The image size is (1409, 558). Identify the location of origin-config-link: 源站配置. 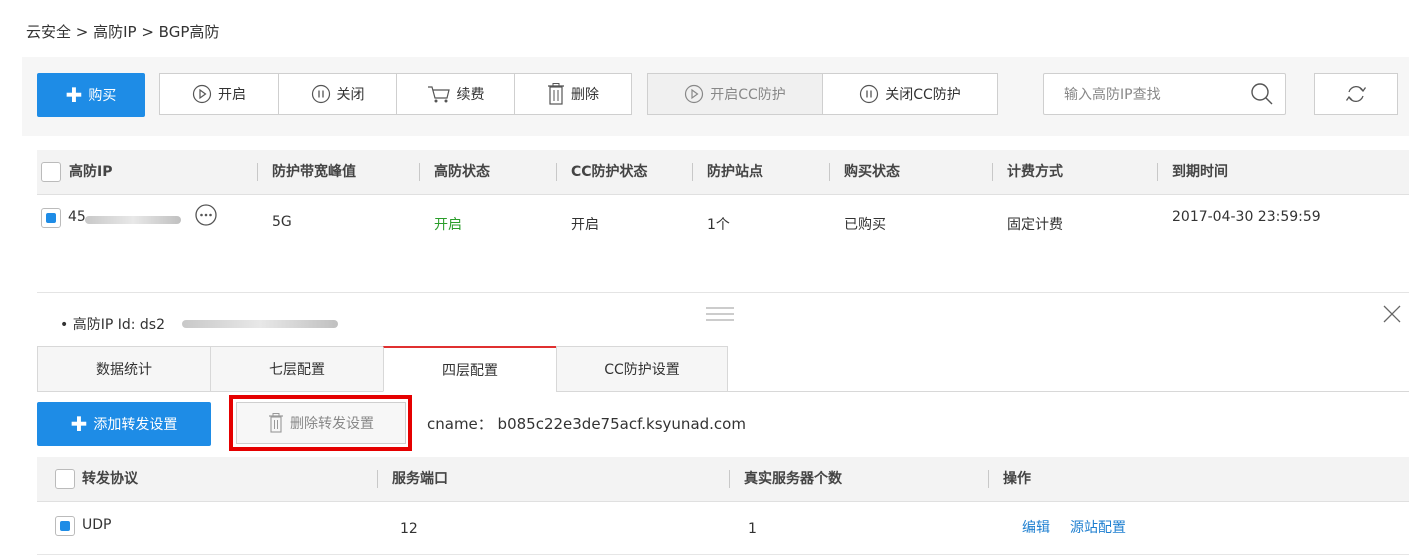
(1098, 527).